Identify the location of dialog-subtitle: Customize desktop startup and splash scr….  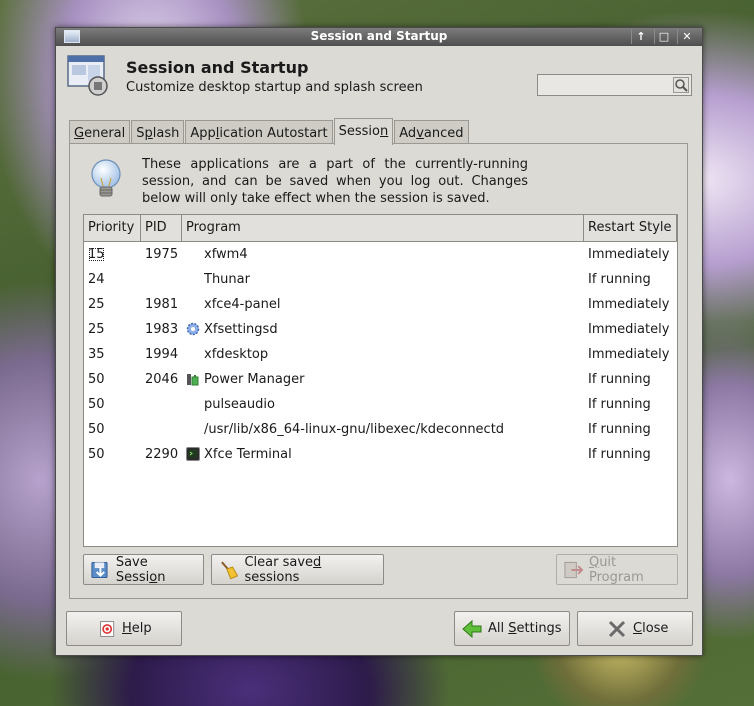
(274, 87).